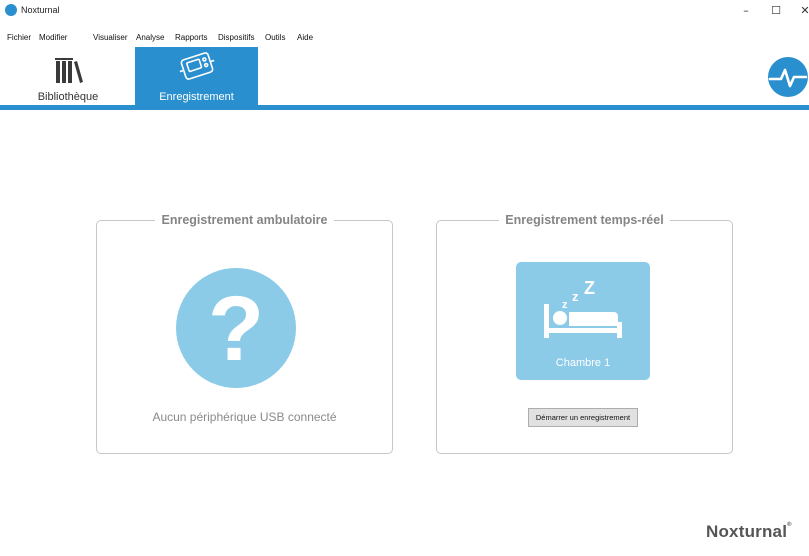 The height and width of the screenshot is (556, 809). I want to click on menu-outils: Outils, so click(275, 37).